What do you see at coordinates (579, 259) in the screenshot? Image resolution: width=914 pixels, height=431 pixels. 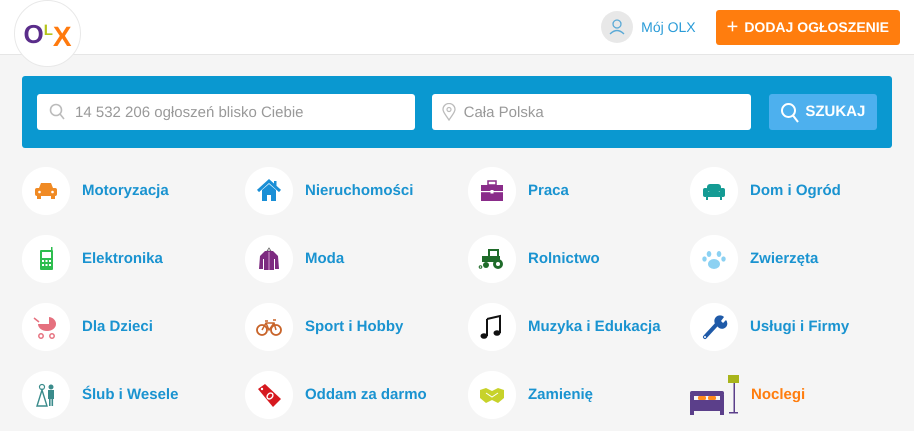 I see `category-link: Rolnictwo` at bounding box center [579, 259].